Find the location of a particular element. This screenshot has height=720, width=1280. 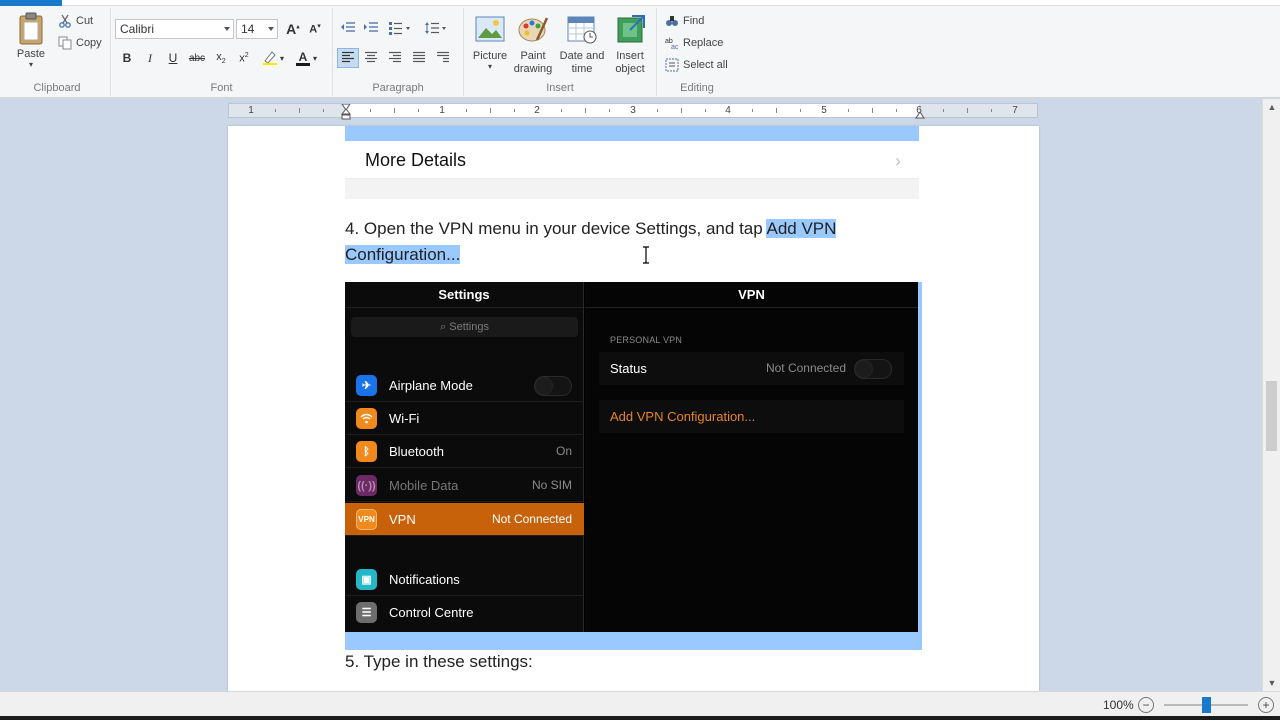

chevron-up-icon: ▲ is located at coordinates (1272, 107).